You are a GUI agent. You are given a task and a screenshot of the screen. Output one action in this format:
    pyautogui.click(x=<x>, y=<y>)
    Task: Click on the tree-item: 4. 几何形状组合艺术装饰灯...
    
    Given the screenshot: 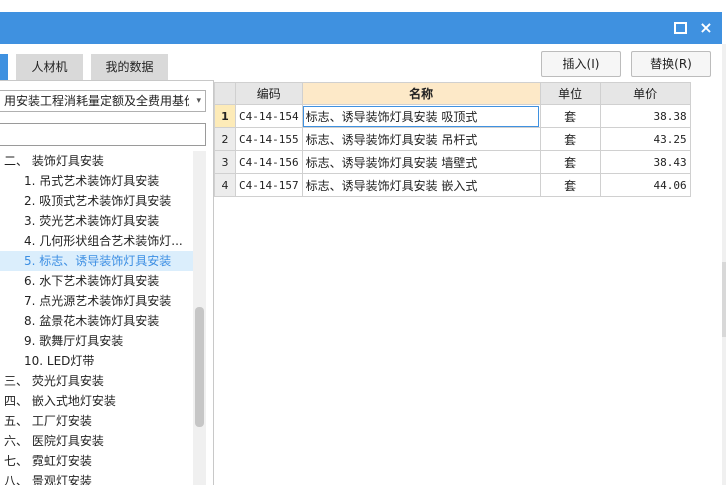 What is the action you would take?
    pyautogui.click(x=96, y=241)
    